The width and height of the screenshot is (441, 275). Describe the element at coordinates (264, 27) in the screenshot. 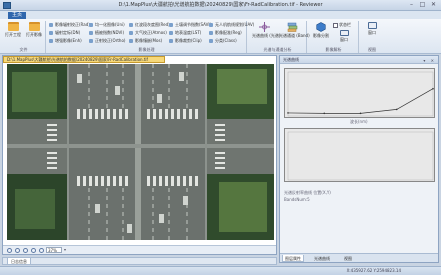

I see `crosshair-icon` at that location.